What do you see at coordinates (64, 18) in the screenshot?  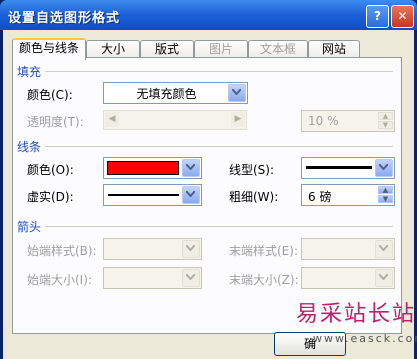 I see `window-title: 设置自选图形格式` at bounding box center [64, 18].